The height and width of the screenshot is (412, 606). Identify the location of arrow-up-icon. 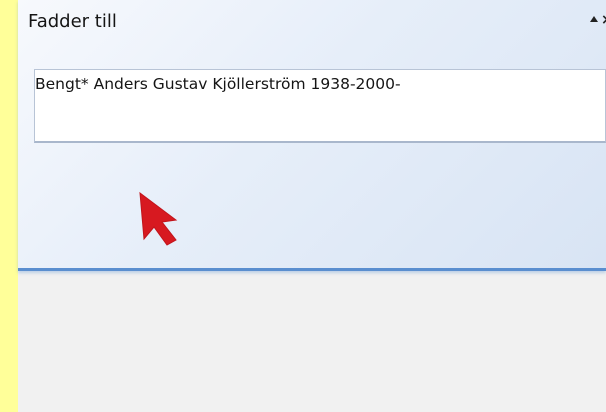
(594, 19).